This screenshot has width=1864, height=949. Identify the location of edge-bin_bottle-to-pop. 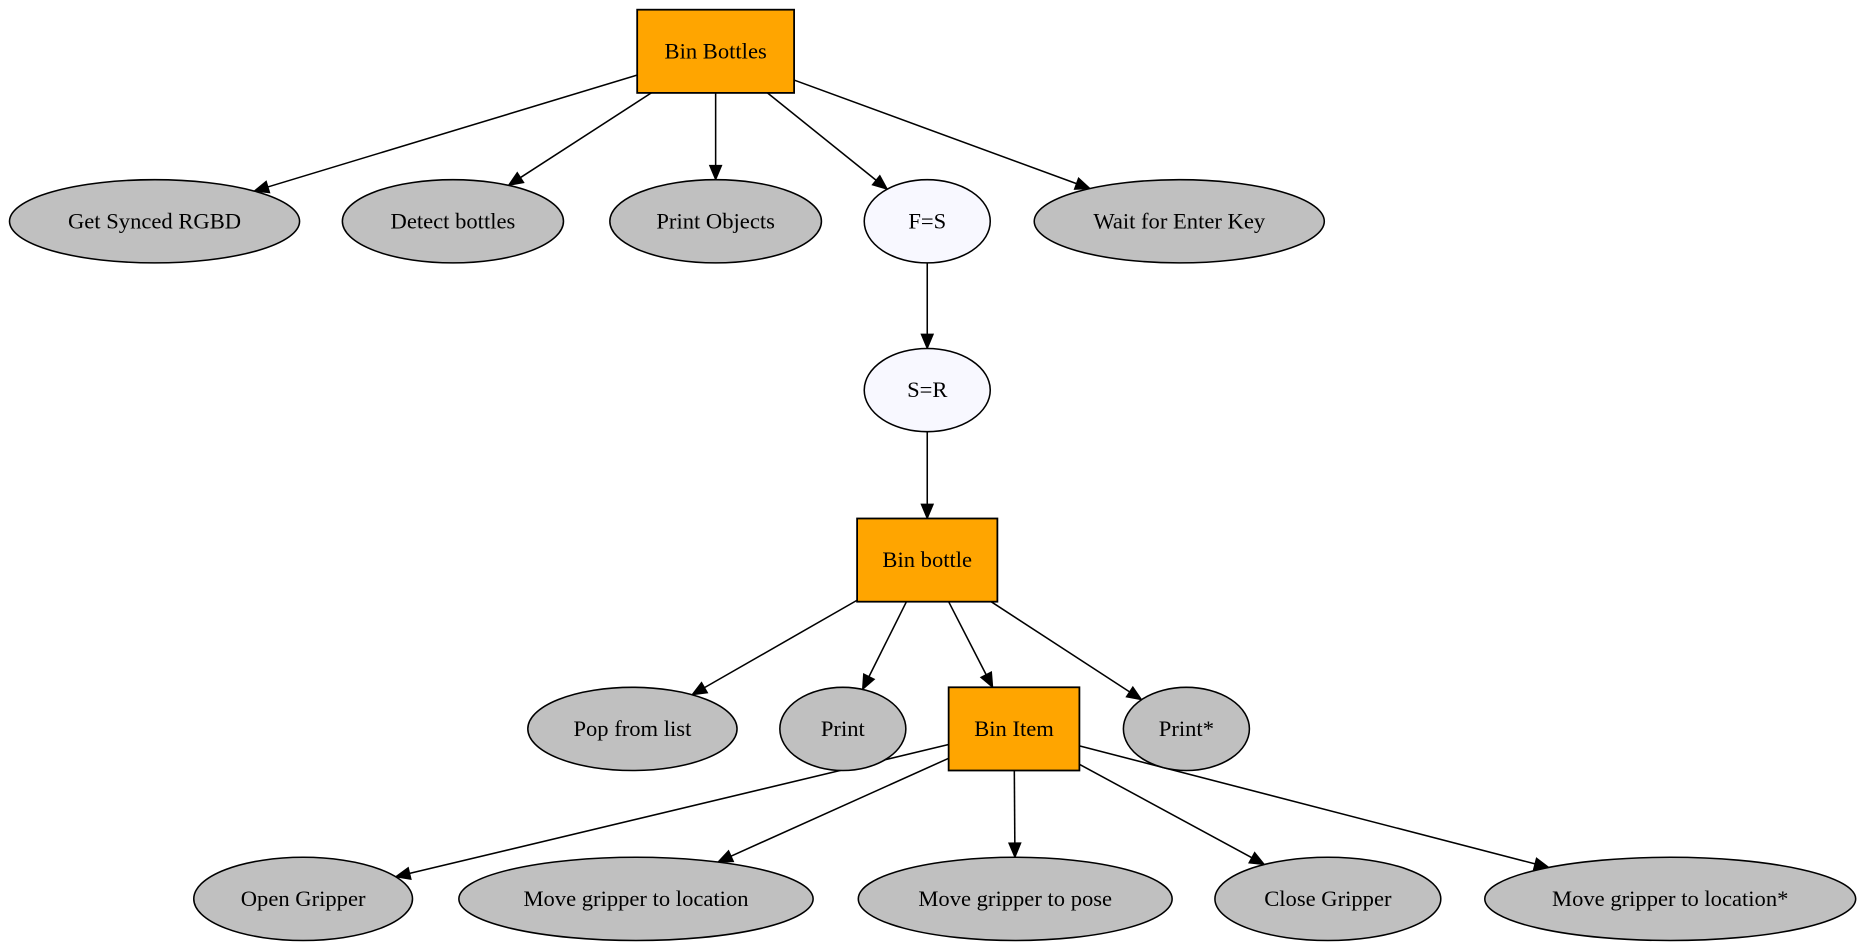
(774, 647).